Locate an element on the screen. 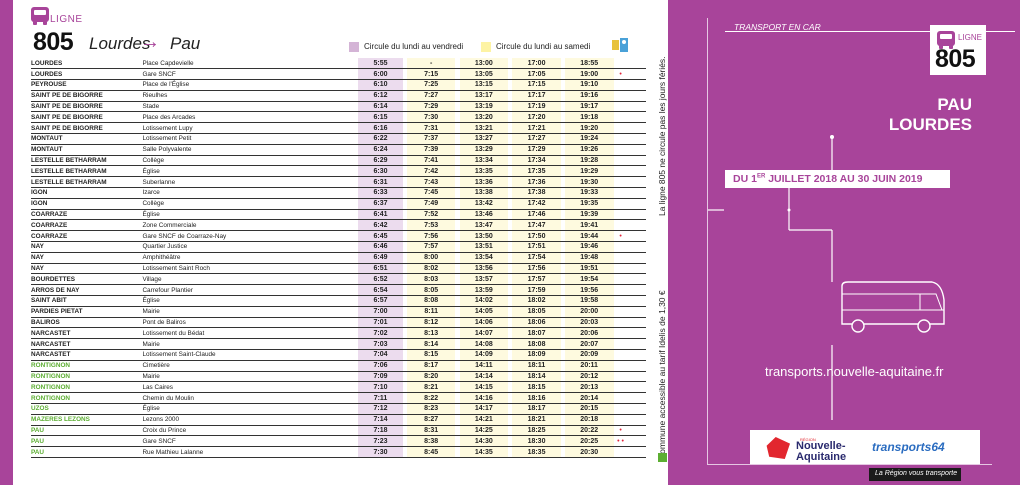  stop-city: ARROS DE NAY is located at coordinates (87, 290).